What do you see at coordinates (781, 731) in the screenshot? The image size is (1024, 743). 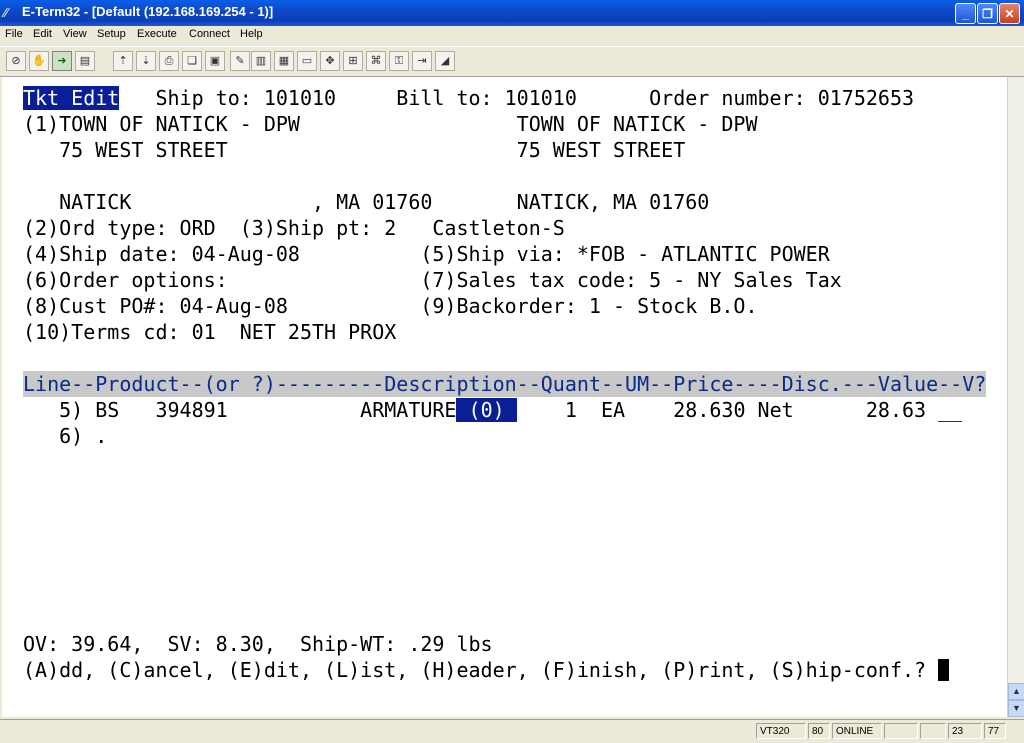 I see `emulation-status: VT320` at bounding box center [781, 731].